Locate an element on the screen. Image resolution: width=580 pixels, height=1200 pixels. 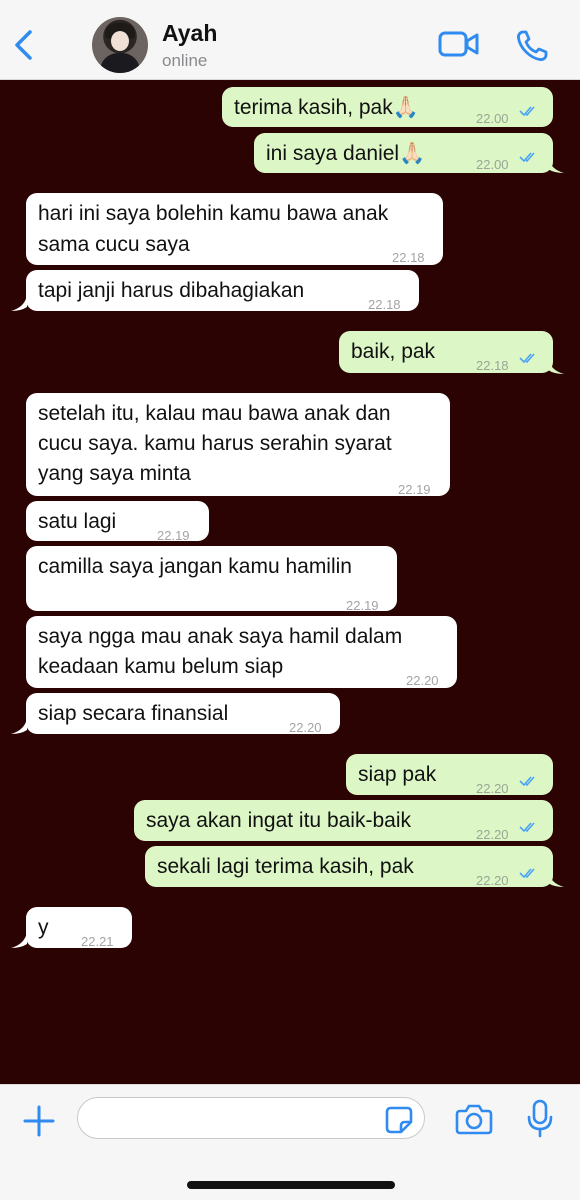
message-text-line: sama cucu saya is located at coordinates (114, 244).